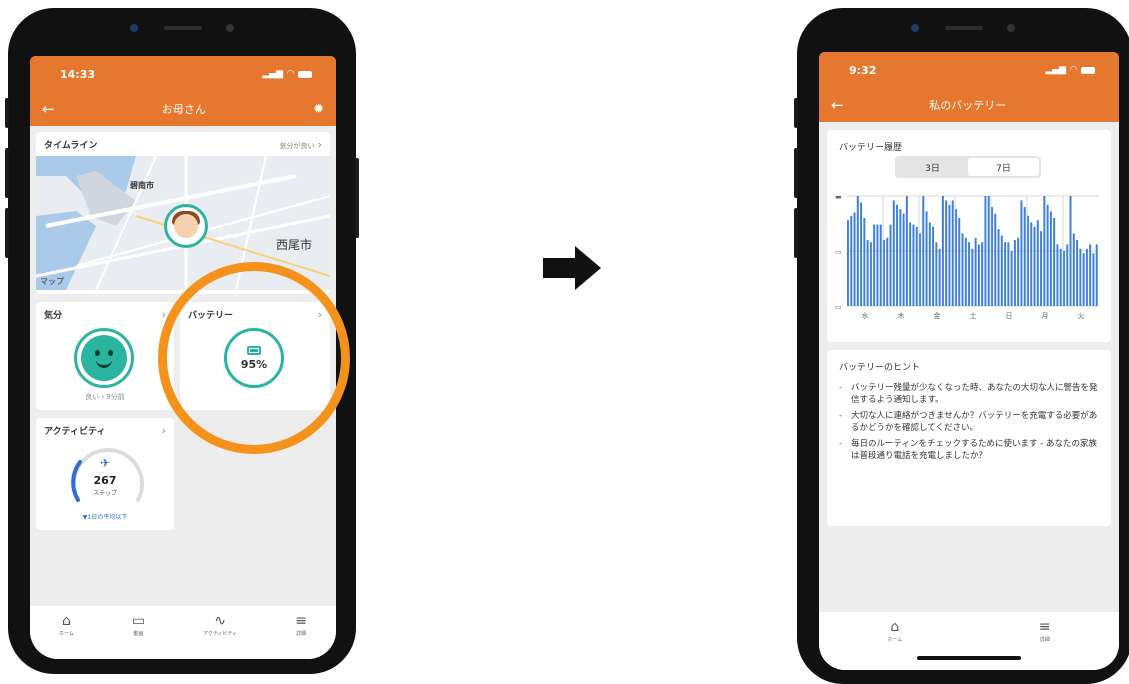 The height and width of the screenshot is (684, 1129). I want to click on status-bar: 14:33 ▂▄▆ ◠, so click(183, 74).